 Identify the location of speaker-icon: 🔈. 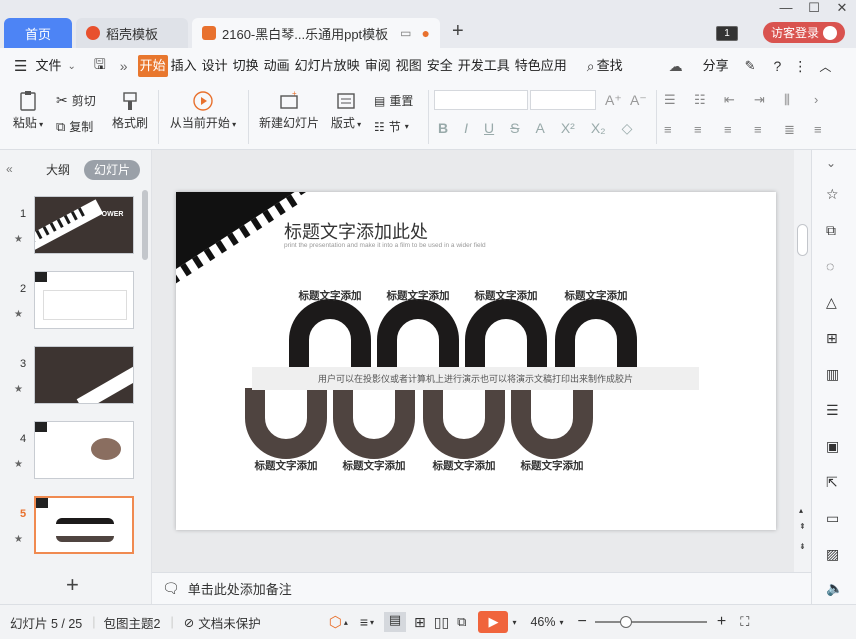
(834, 588).